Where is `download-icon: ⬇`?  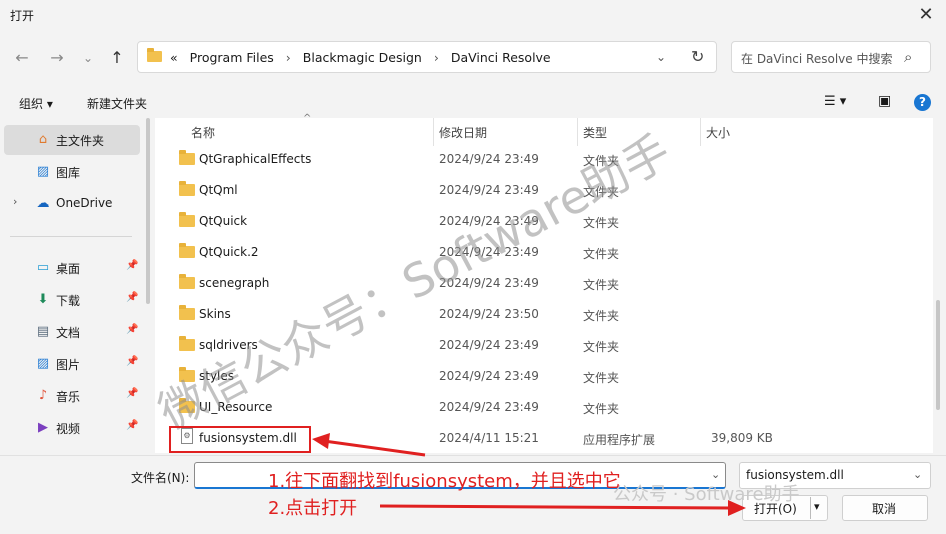 download-icon: ⬇ is located at coordinates (43, 299).